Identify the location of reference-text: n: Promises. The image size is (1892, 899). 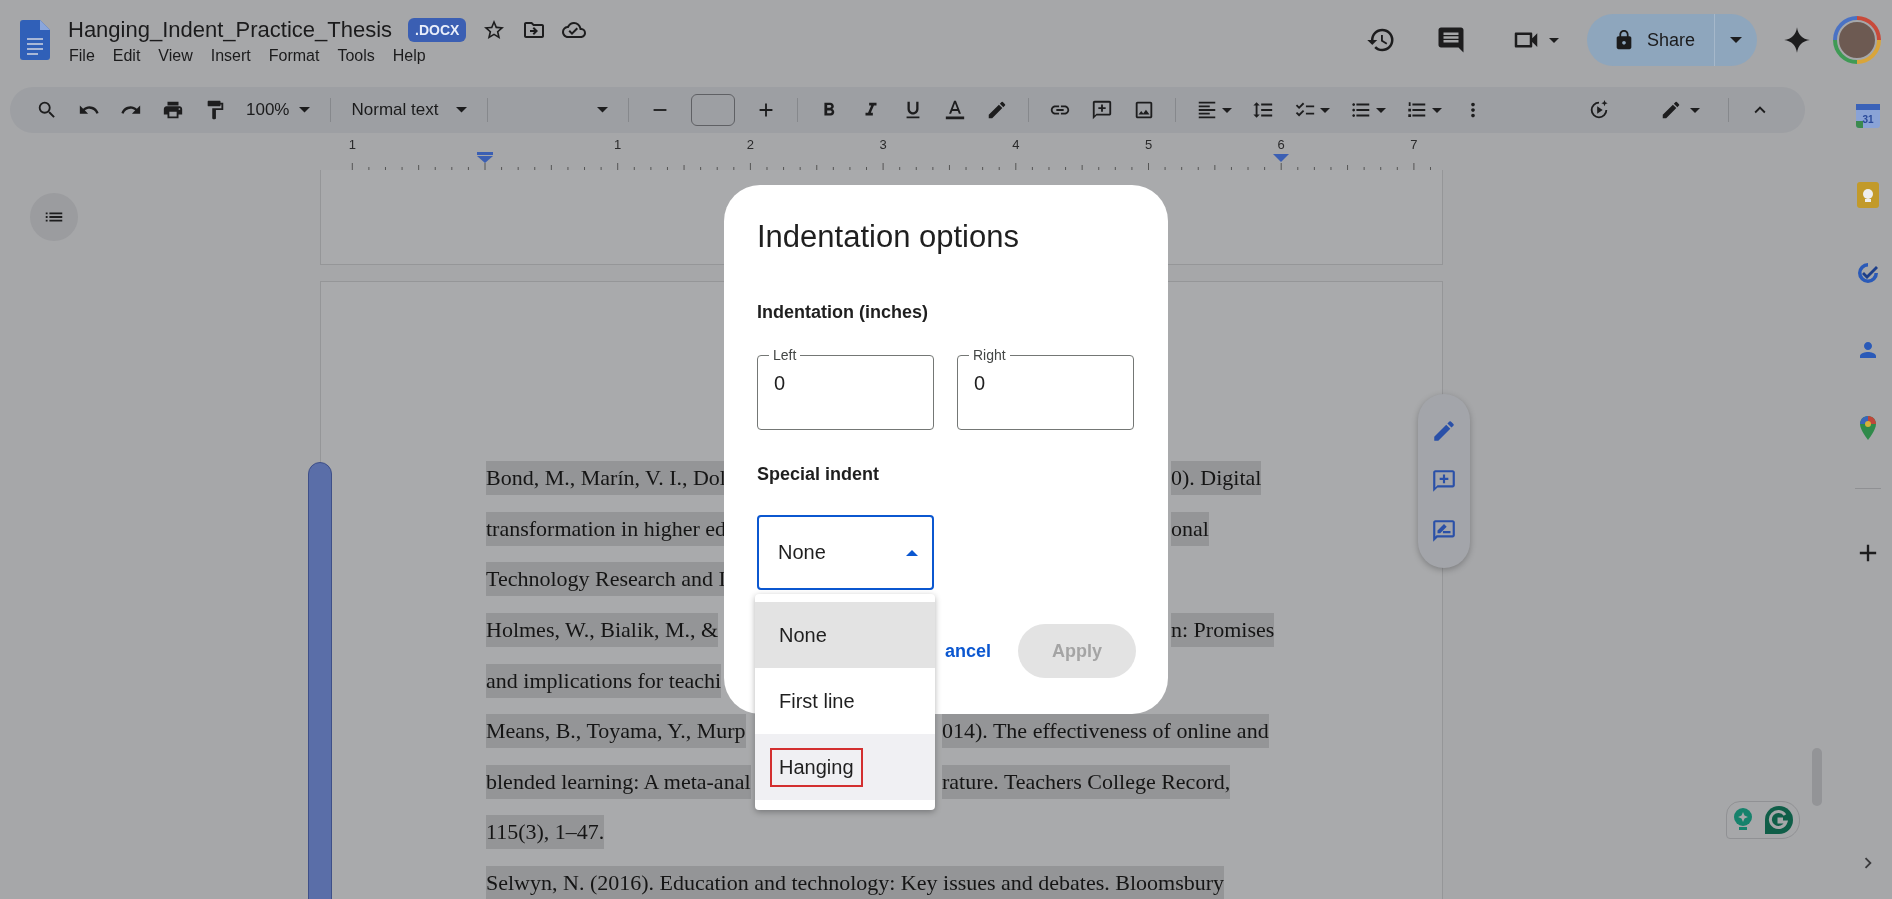
(1223, 630).